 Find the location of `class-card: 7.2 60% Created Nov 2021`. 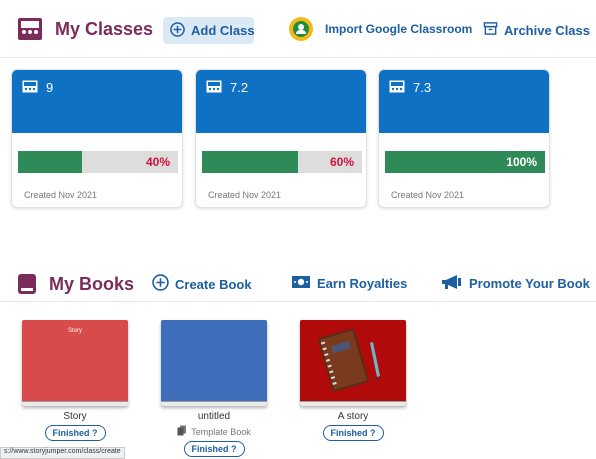

class-card: 7.2 60% Created Nov 2021 is located at coordinates (281, 138).